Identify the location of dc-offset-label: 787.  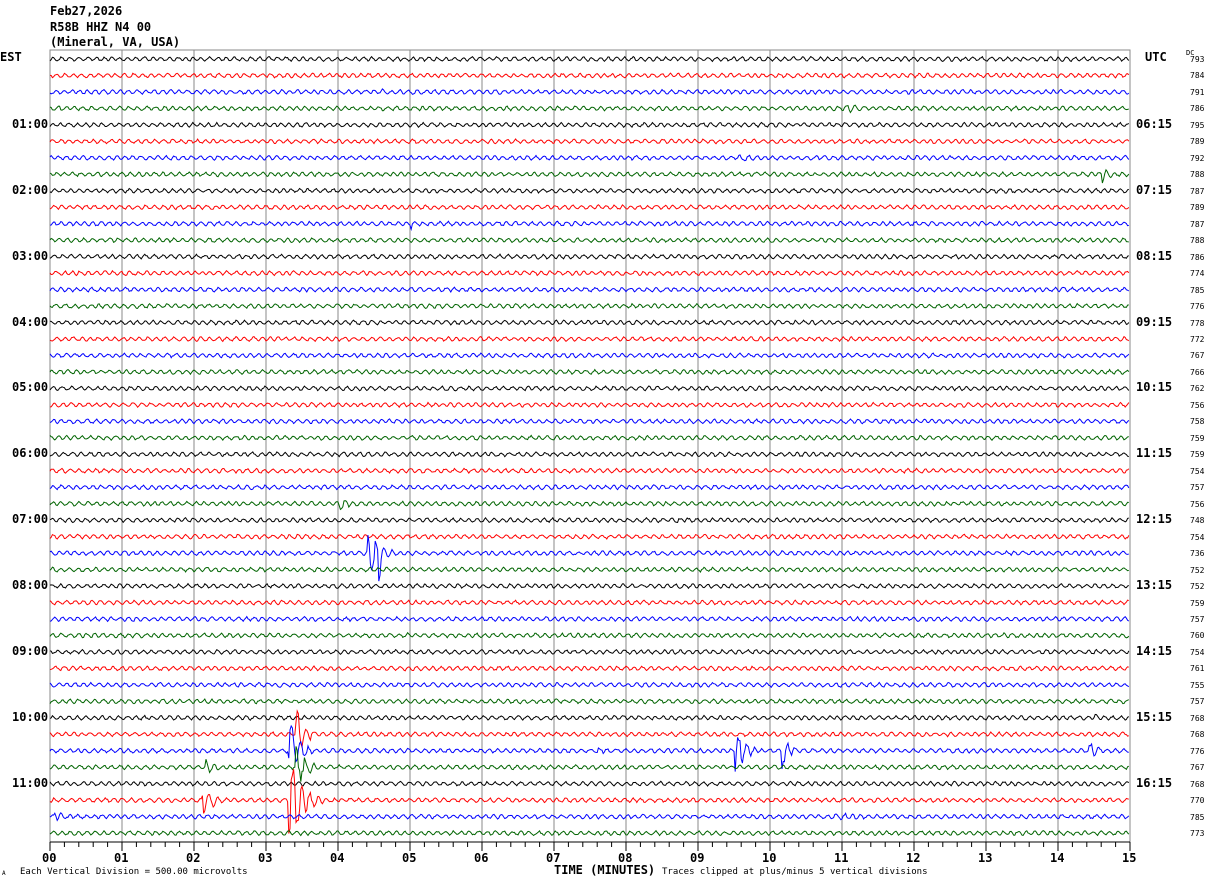
(1197, 191).